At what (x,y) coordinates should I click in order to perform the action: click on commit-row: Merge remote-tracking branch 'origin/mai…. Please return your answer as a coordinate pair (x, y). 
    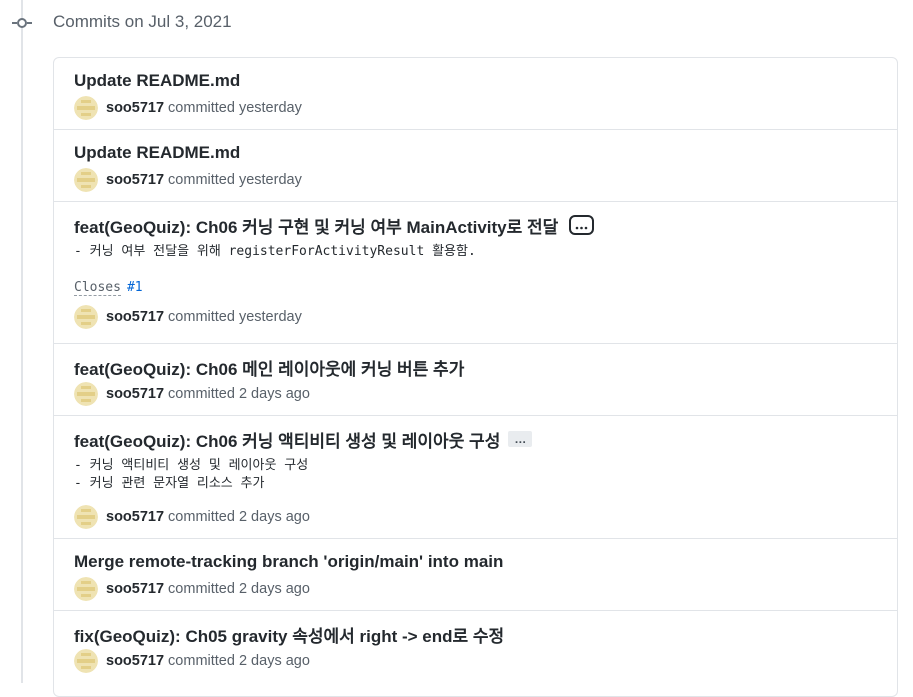
    Looking at the image, I should click on (475, 575).